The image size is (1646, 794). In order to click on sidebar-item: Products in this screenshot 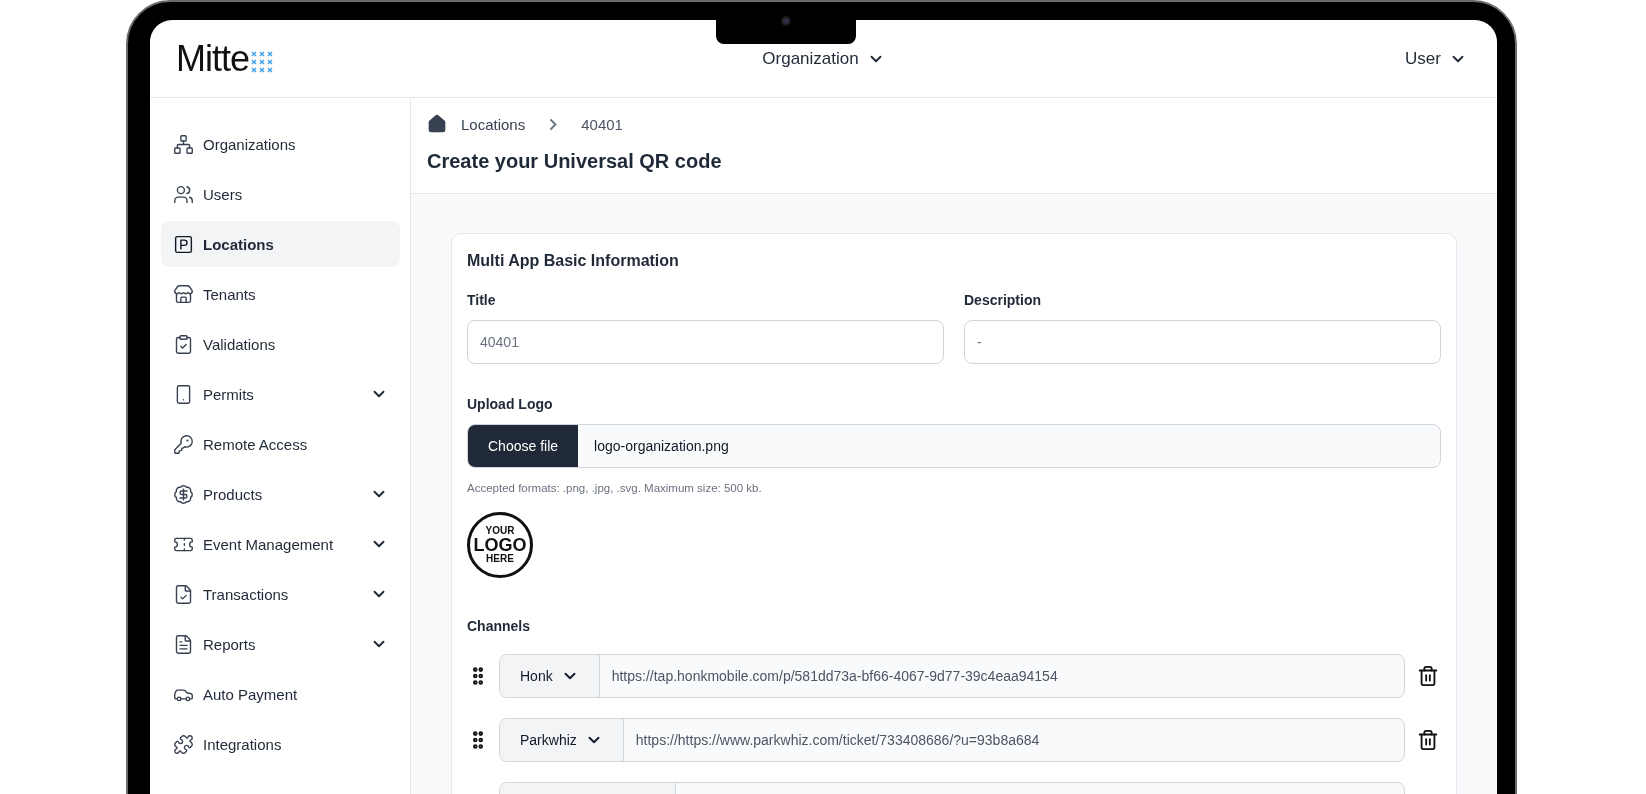, I will do `click(280, 494)`.